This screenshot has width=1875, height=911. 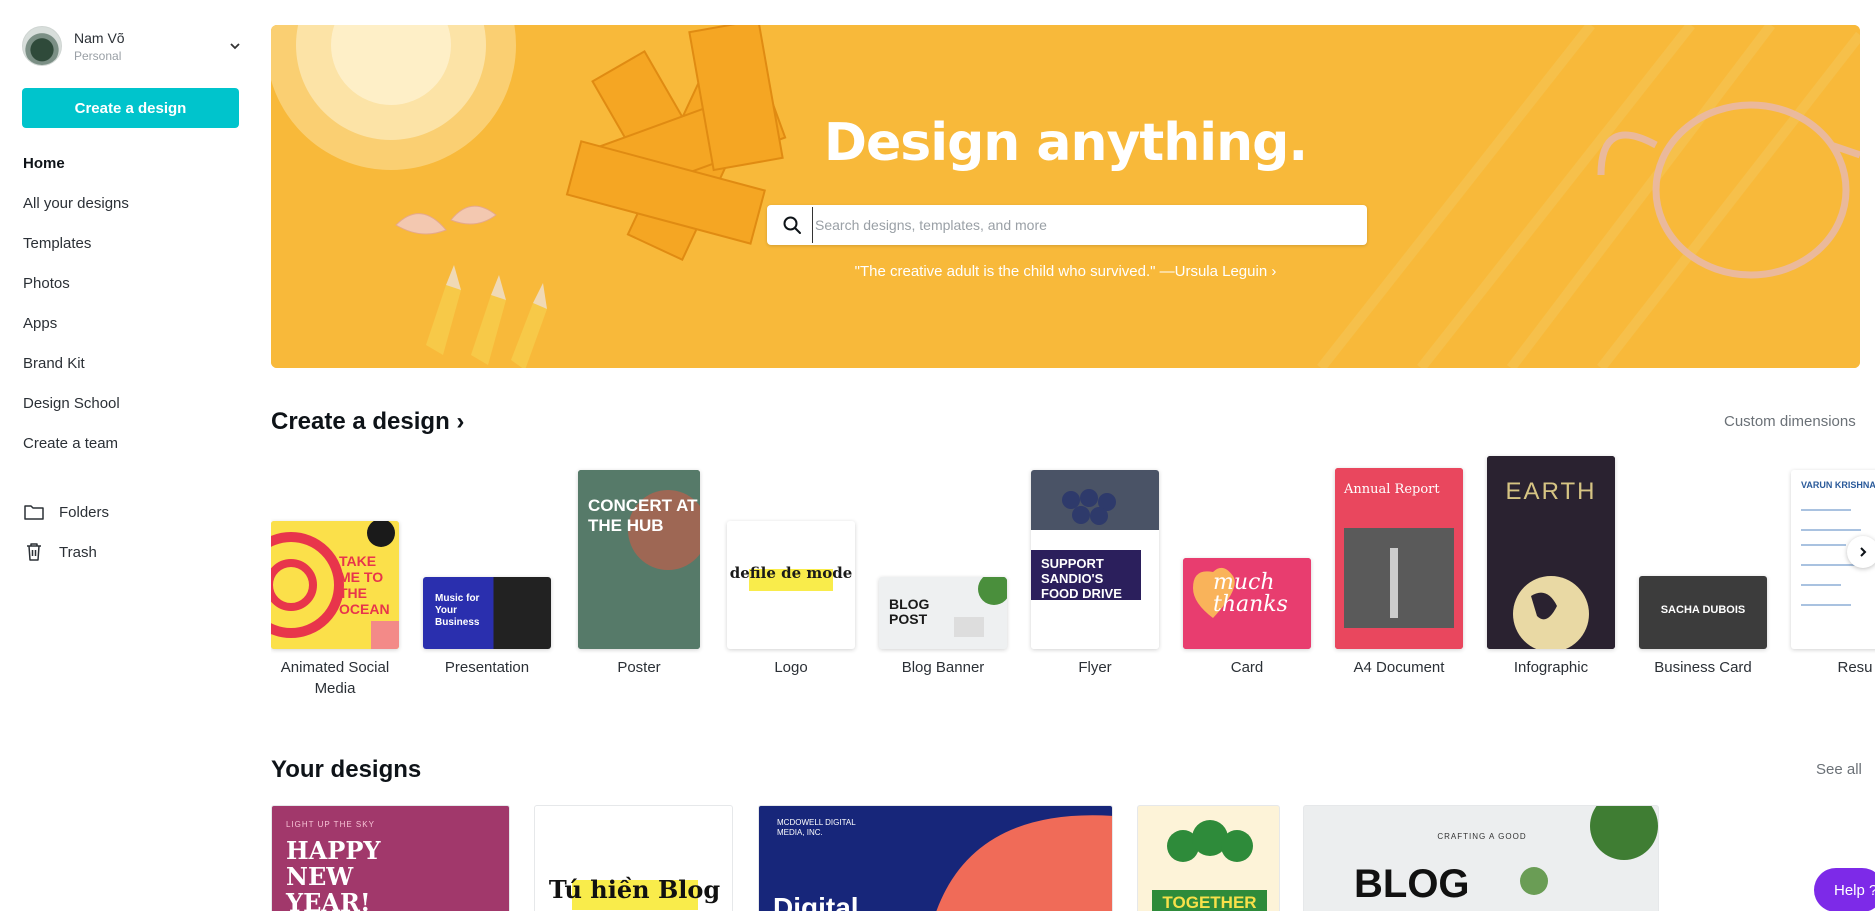 I want to click on search-input, so click(x=1089, y=225).